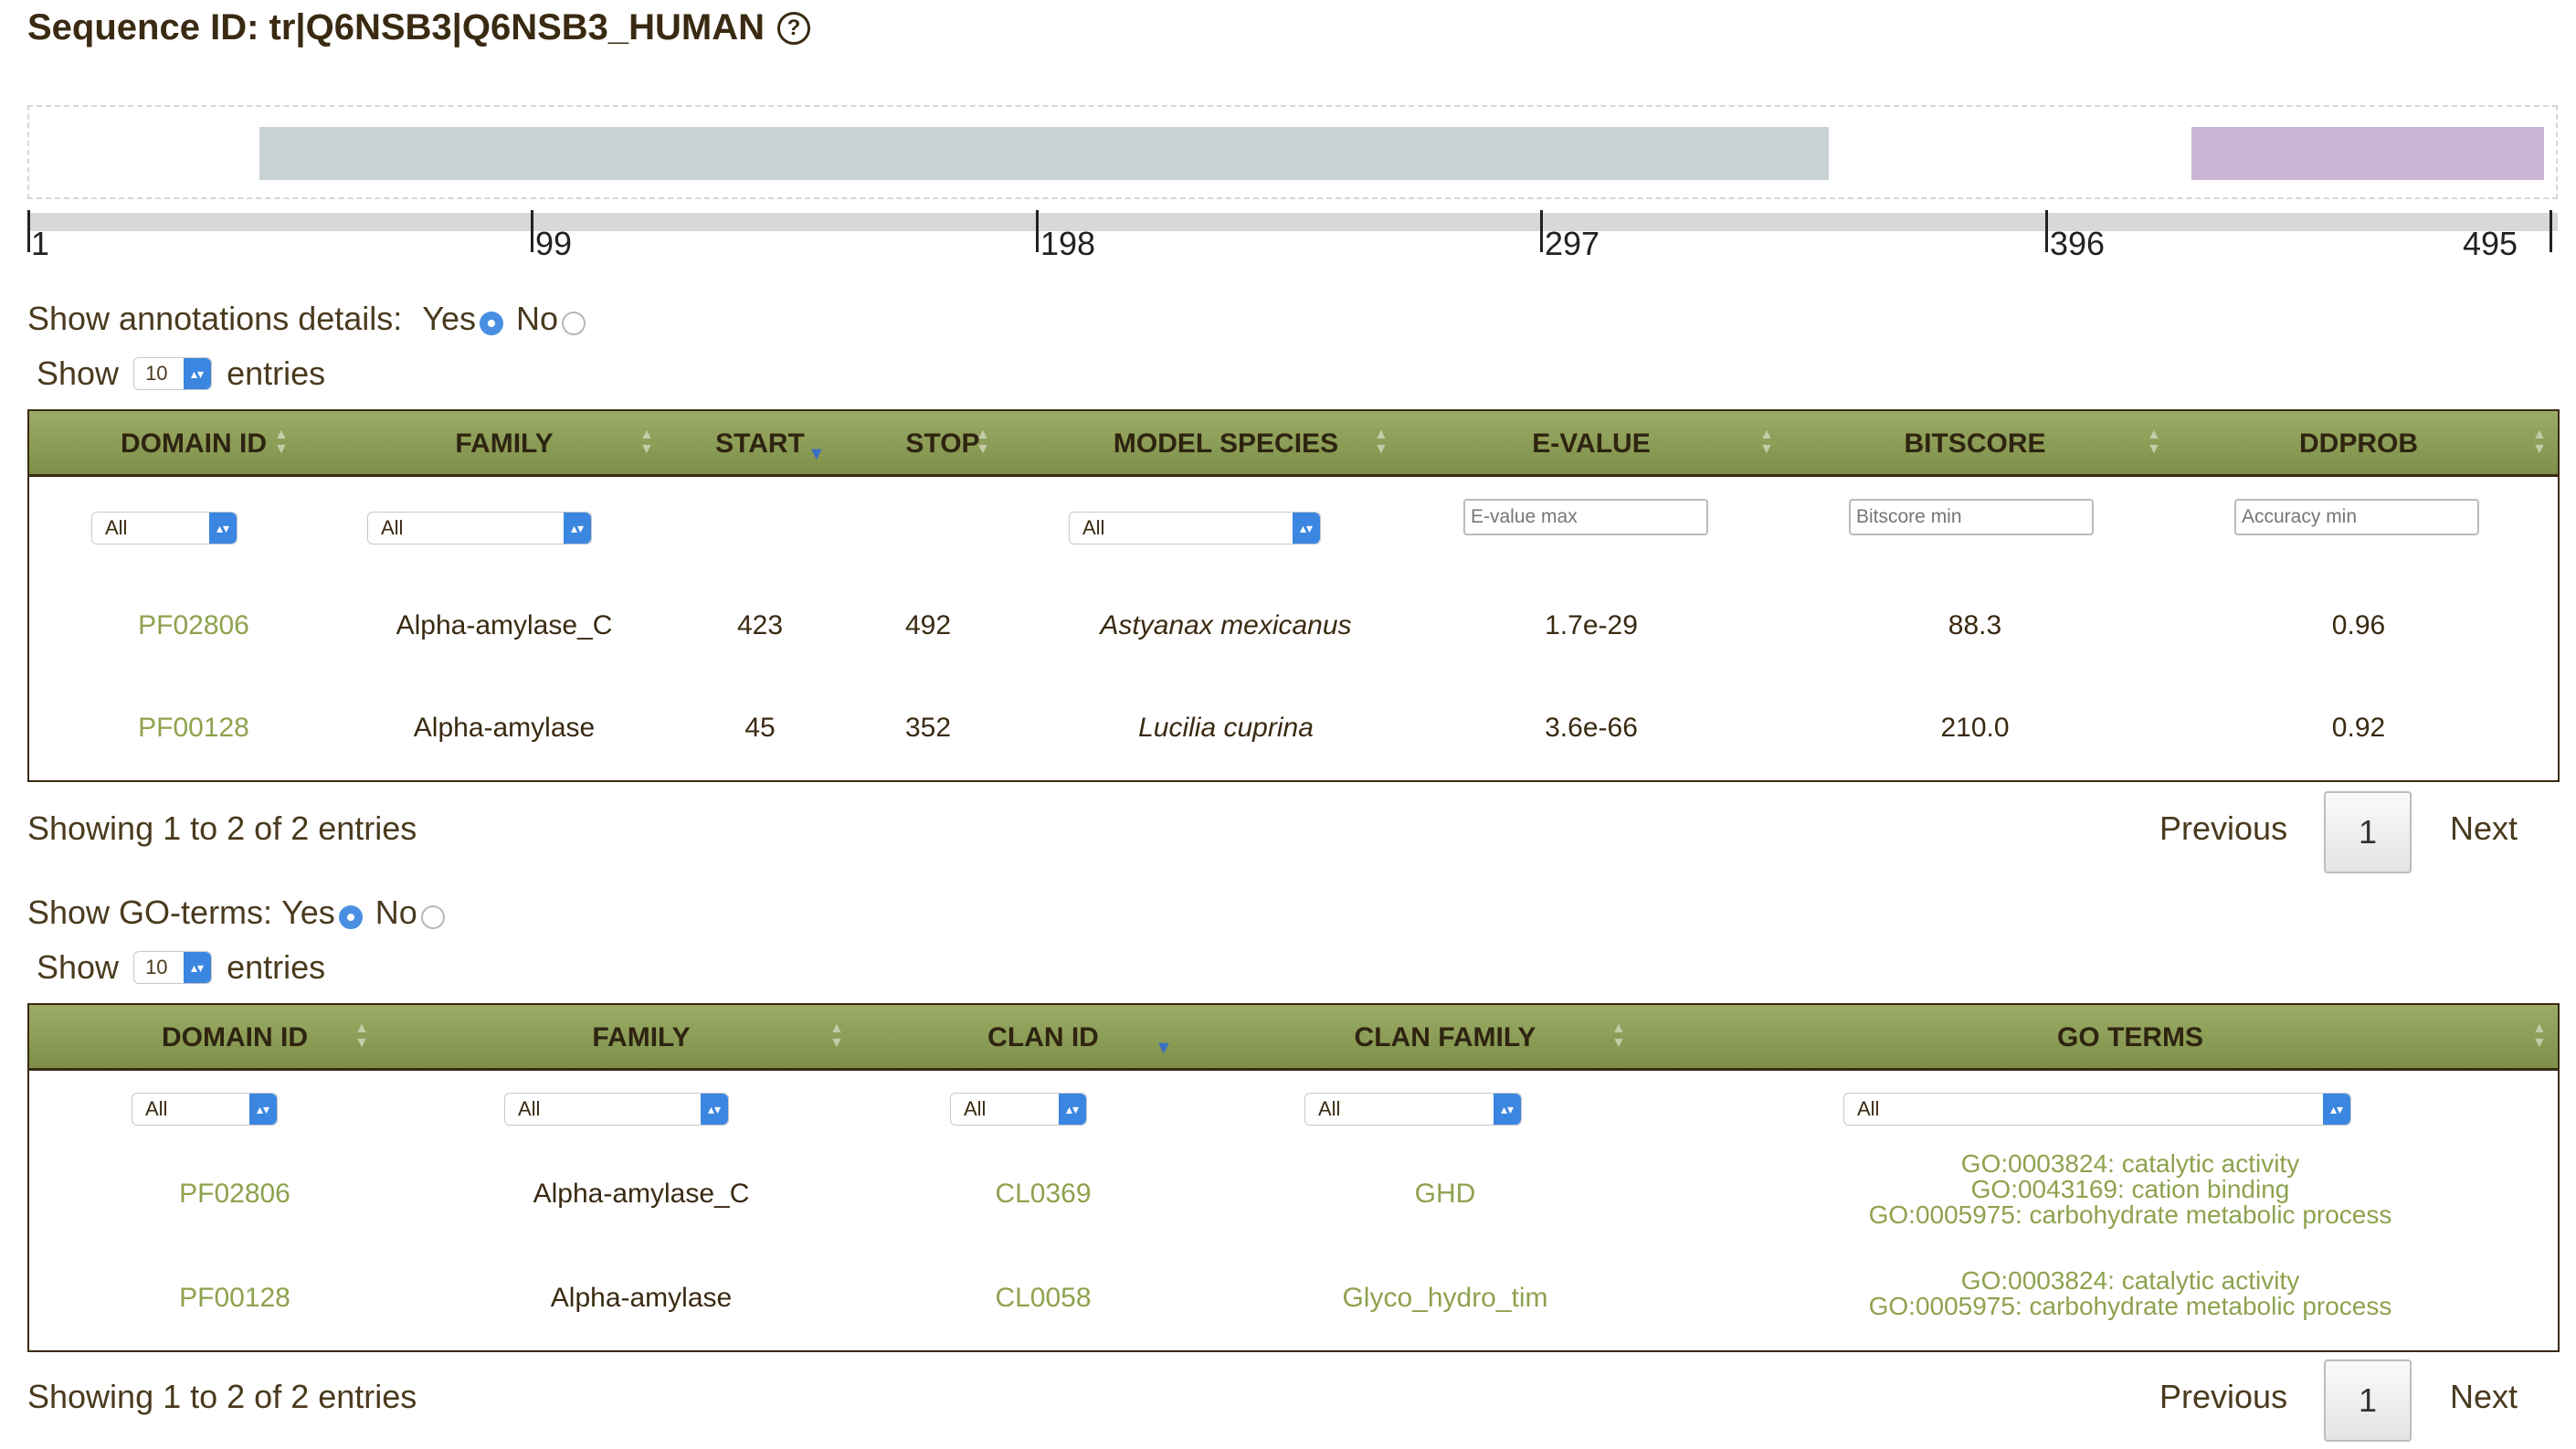 The width and height of the screenshot is (2576, 1449). Describe the element at coordinates (1585, 517) in the screenshot. I see `evalue-max-input` at that location.